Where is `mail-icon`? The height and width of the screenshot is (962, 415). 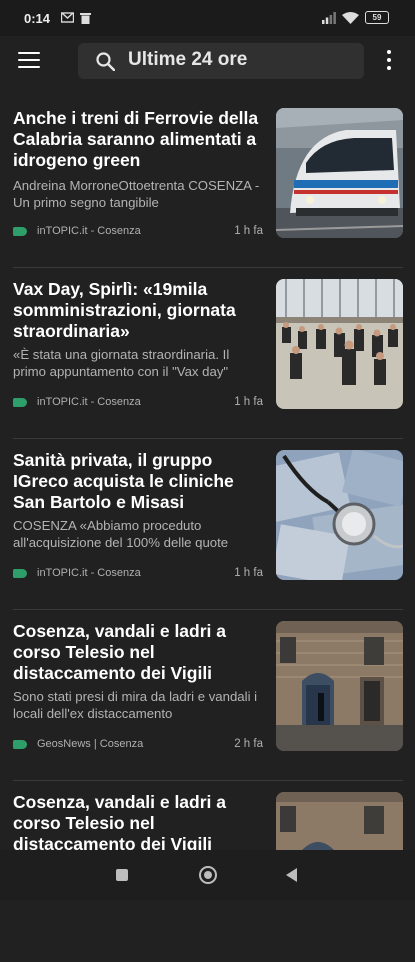
mail-icon is located at coordinates (67, 17).